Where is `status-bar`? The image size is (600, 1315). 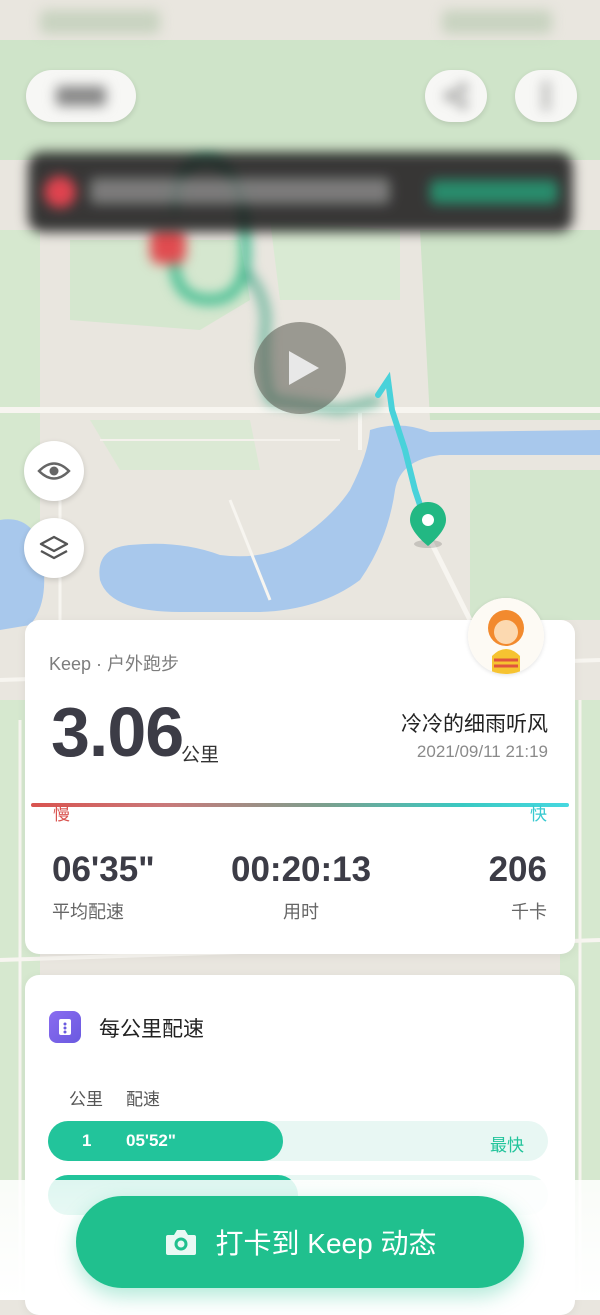
status-bar is located at coordinates (300, 23).